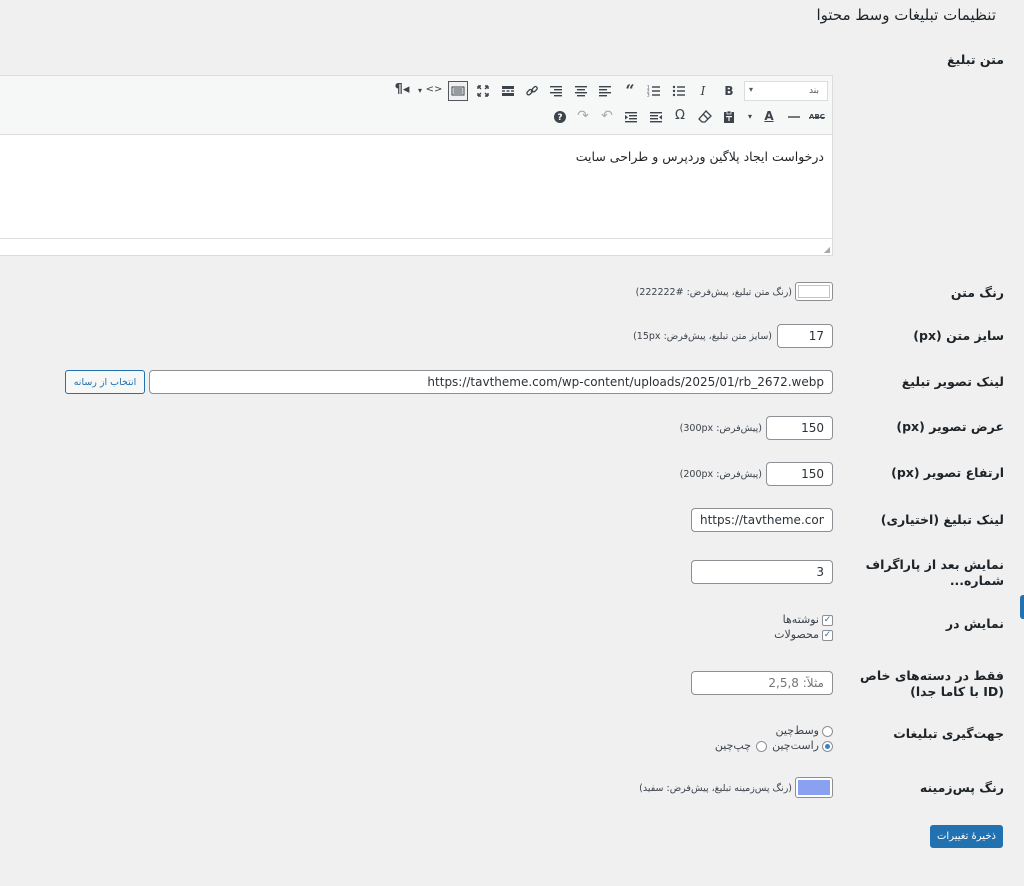 The height and width of the screenshot is (886, 1024). I want to click on image-link-input, so click(491, 382).